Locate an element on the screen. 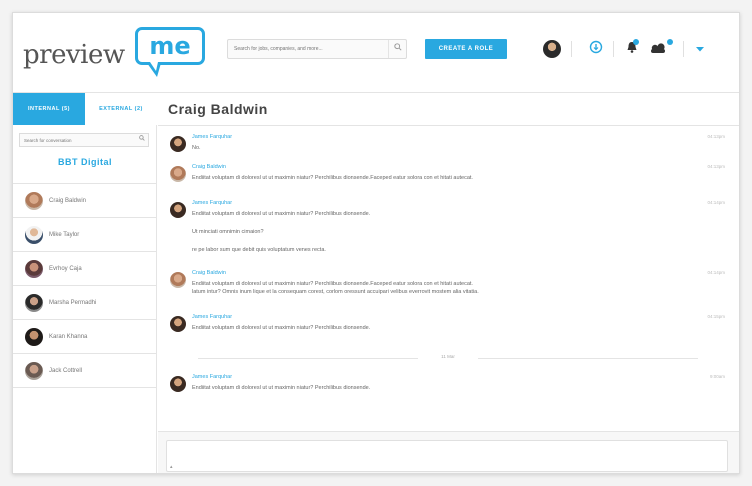  company-name: BBT Digital is located at coordinates (85, 162).